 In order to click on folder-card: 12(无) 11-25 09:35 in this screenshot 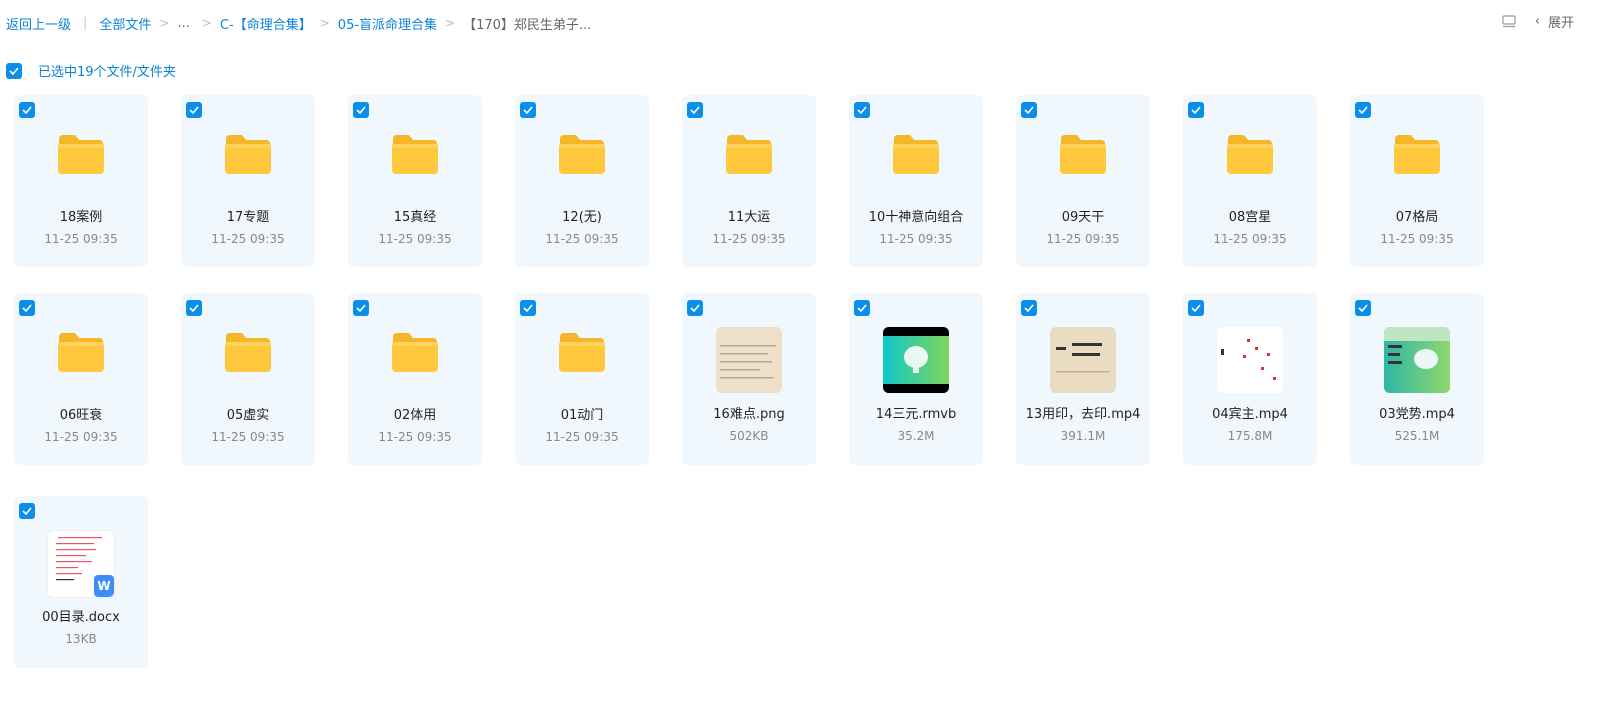, I will do `click(582, 181)`.